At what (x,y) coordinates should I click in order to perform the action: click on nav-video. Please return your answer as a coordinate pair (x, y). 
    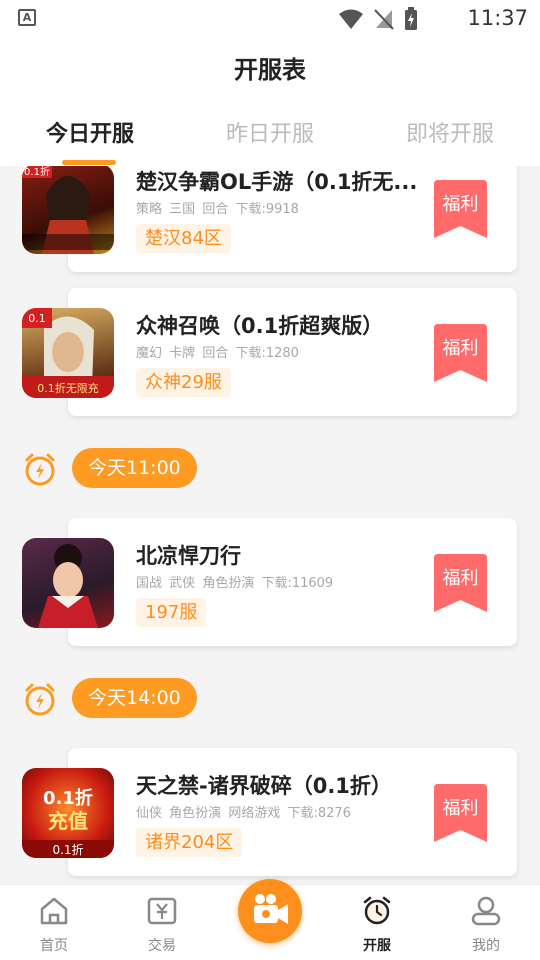
    Looking at the image, I should click on (270, 911).